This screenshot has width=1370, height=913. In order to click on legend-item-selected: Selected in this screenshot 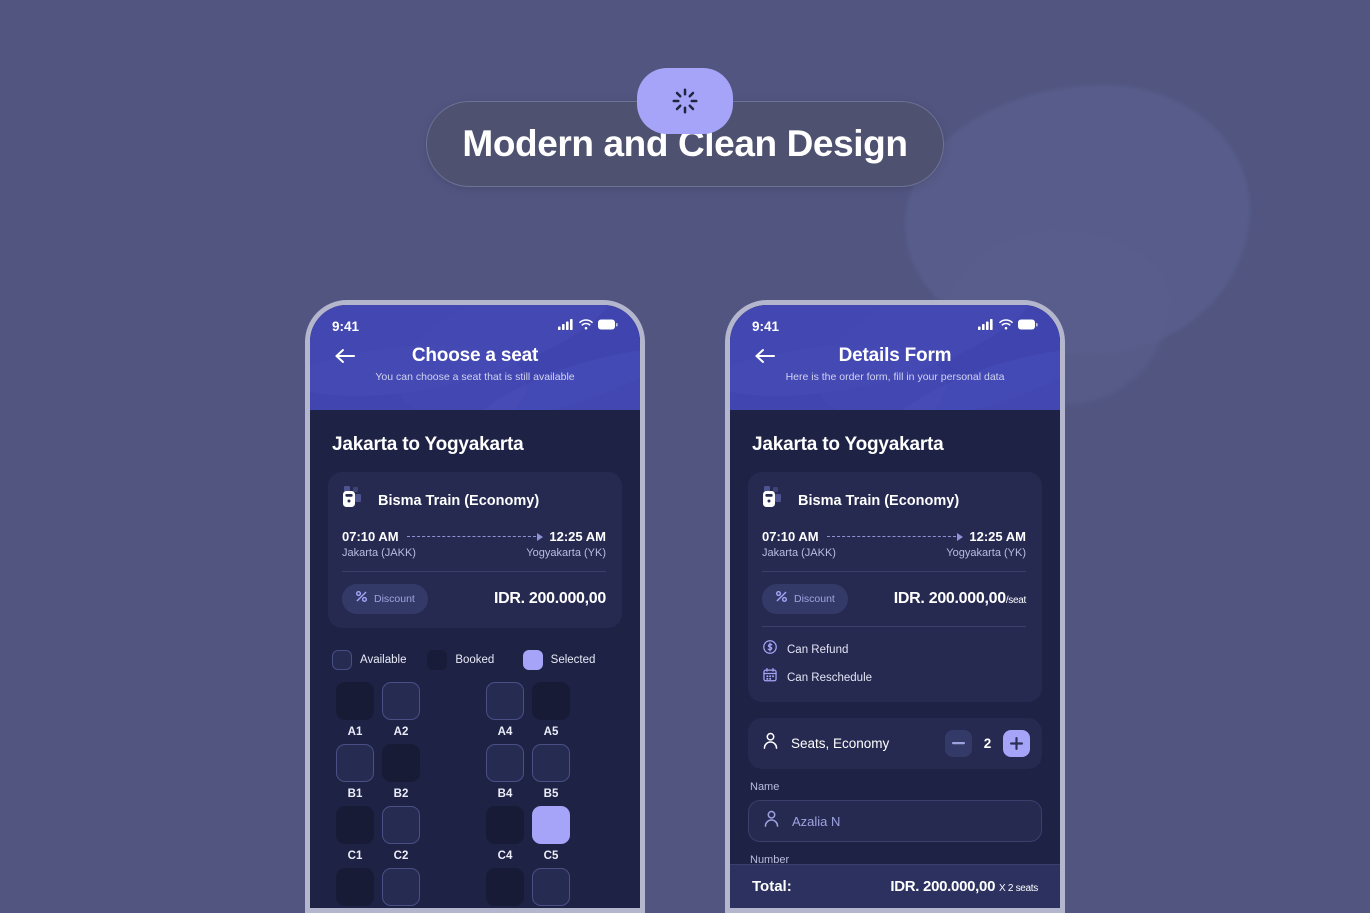, I will do `click(570, 660)`.